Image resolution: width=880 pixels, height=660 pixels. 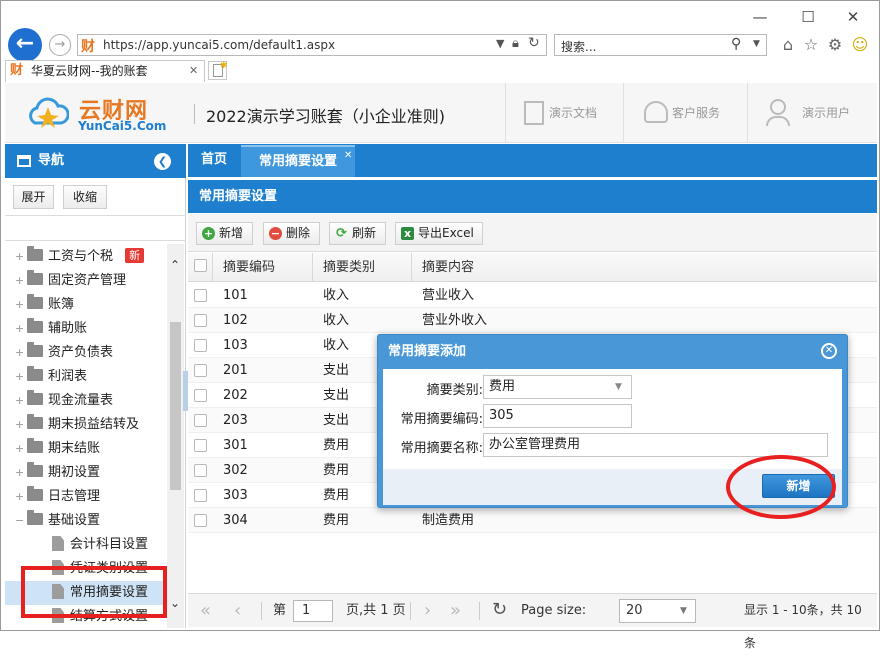 What do you see at coordinates (224, 233) in the screenshot?
I see `add-button: + 新增` at bounding box center [224, 233].